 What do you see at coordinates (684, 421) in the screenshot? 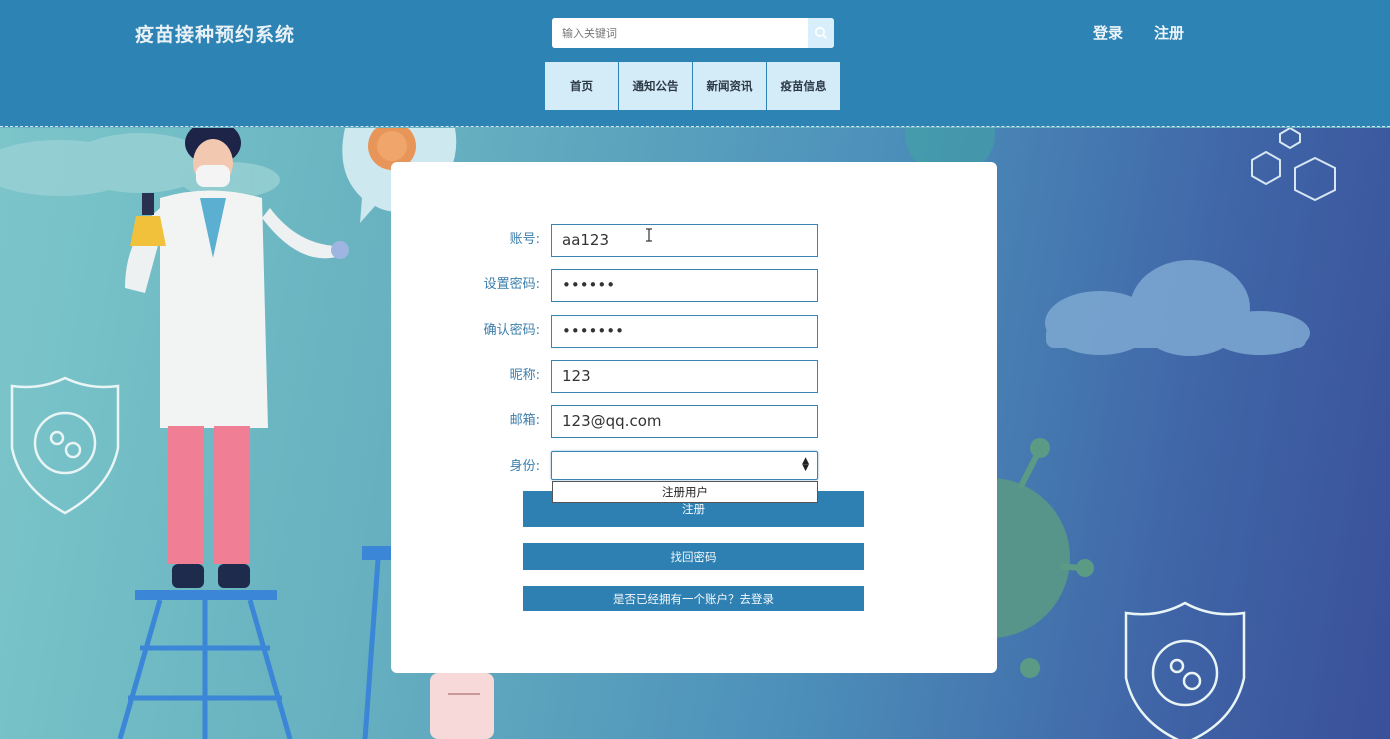
I see `email-input: 123@qq.com` at bounding box center [684, 421].